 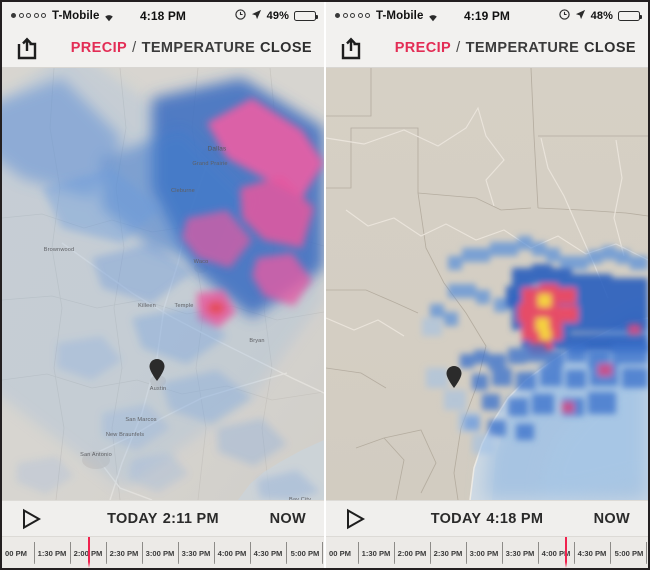 What do you see at coordinates (217, 149) in the screenshot?
I see `city-label: Dallas` at bounding box center [217, 149].